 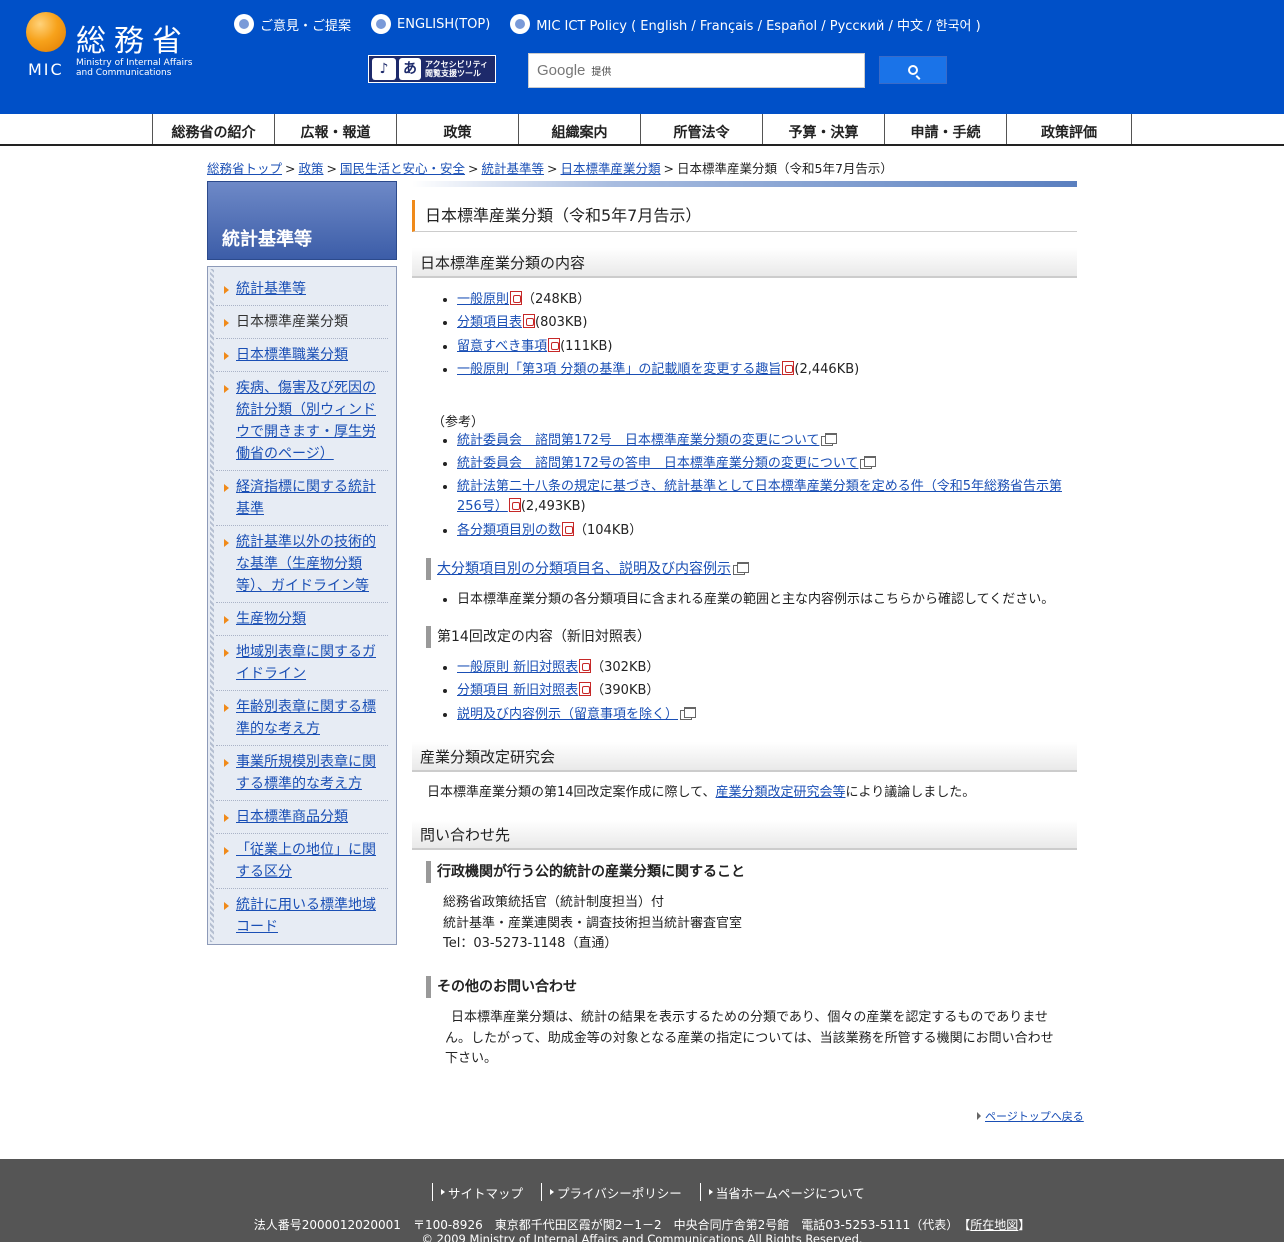 What do you see at coordinates (554, 902) in the screenshot?
I see `contact-line: 総務省政策統括官（統計制度担当）付` at bounding box center [554, 902].